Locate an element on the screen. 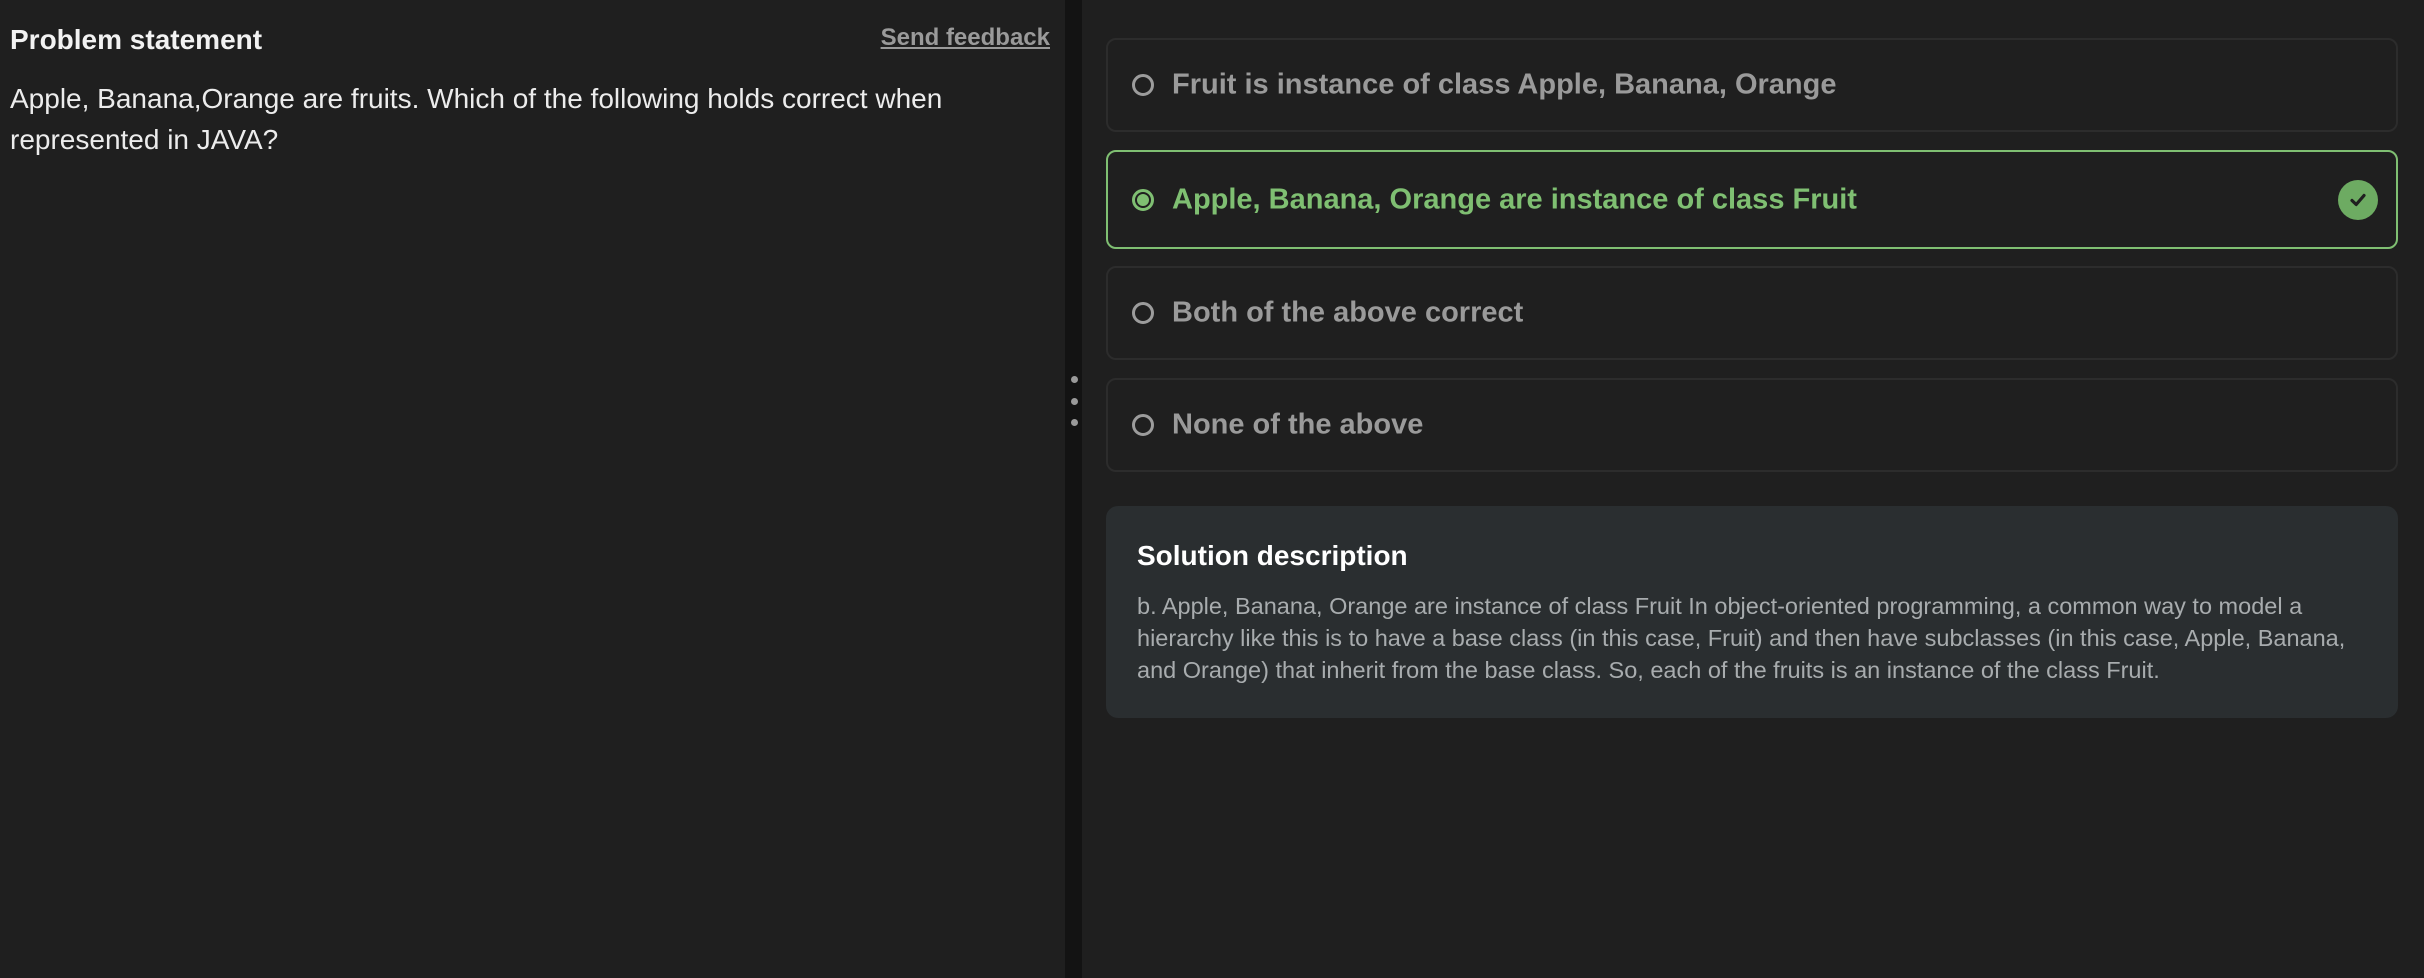  check-icon-svg is located at coordinates (2358, 199).